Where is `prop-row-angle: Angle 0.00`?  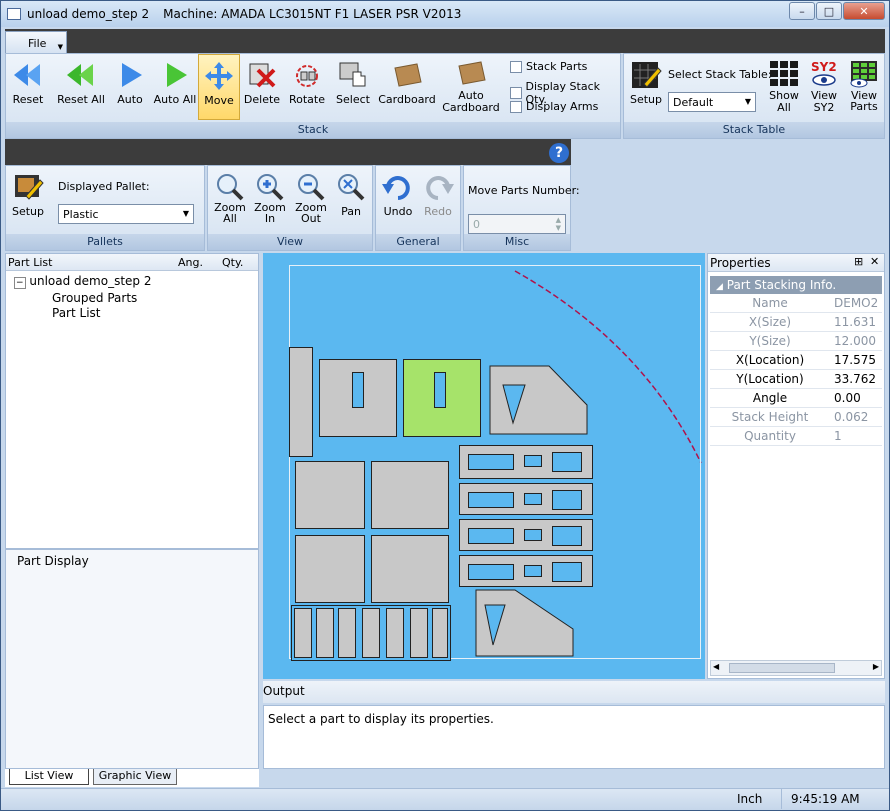 prop-row-angle: Angle 0.00 is located at coordinates (796, 398).